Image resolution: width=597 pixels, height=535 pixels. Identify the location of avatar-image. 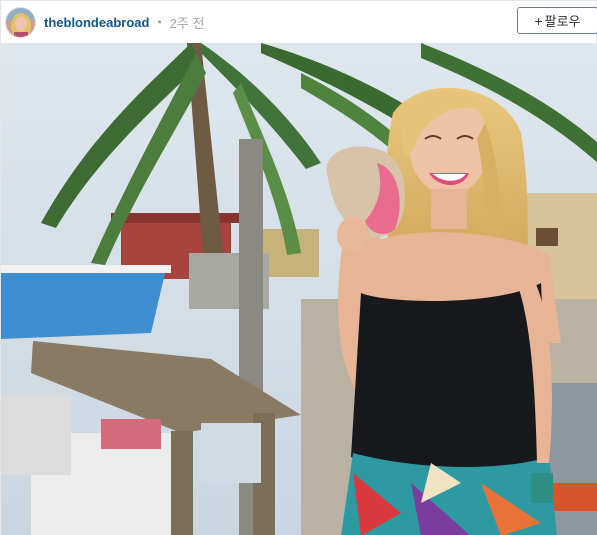
(20, 22).